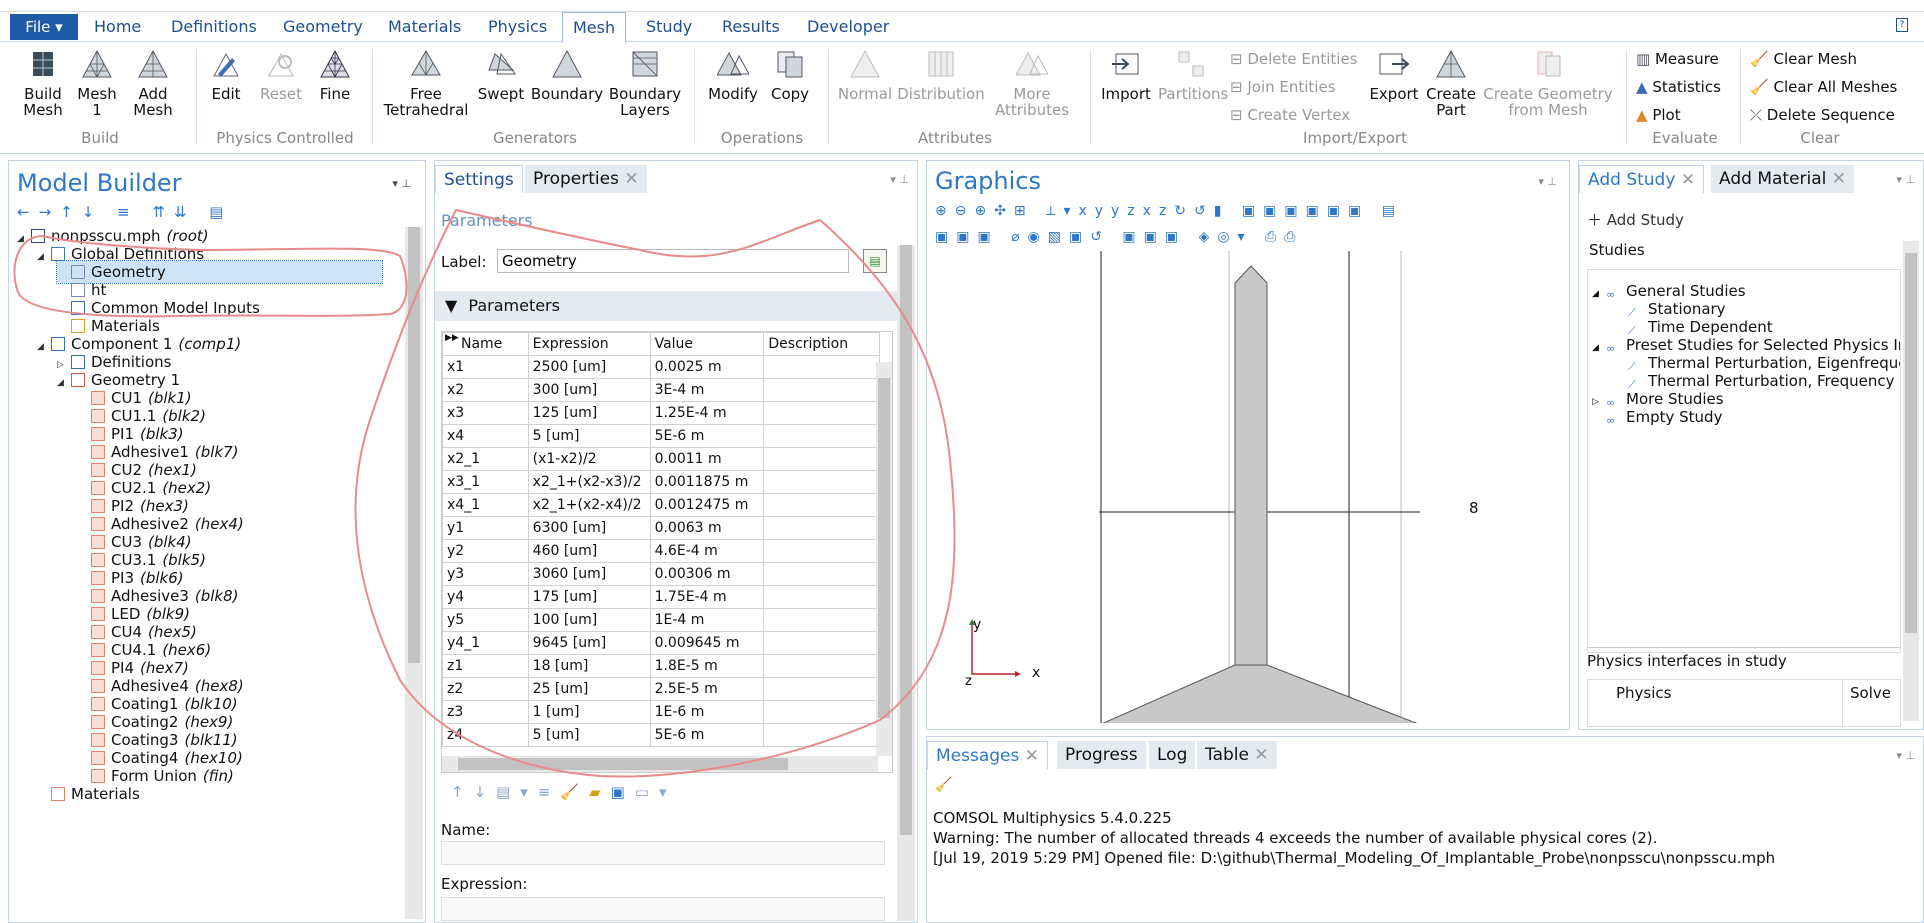 The width and height of the screenshot is (1924, 923). What do you see at coordinates (707, 712) in the screenshot?
I see `param-value-cell: 1E-6 m` at bounding box center [707, 712].